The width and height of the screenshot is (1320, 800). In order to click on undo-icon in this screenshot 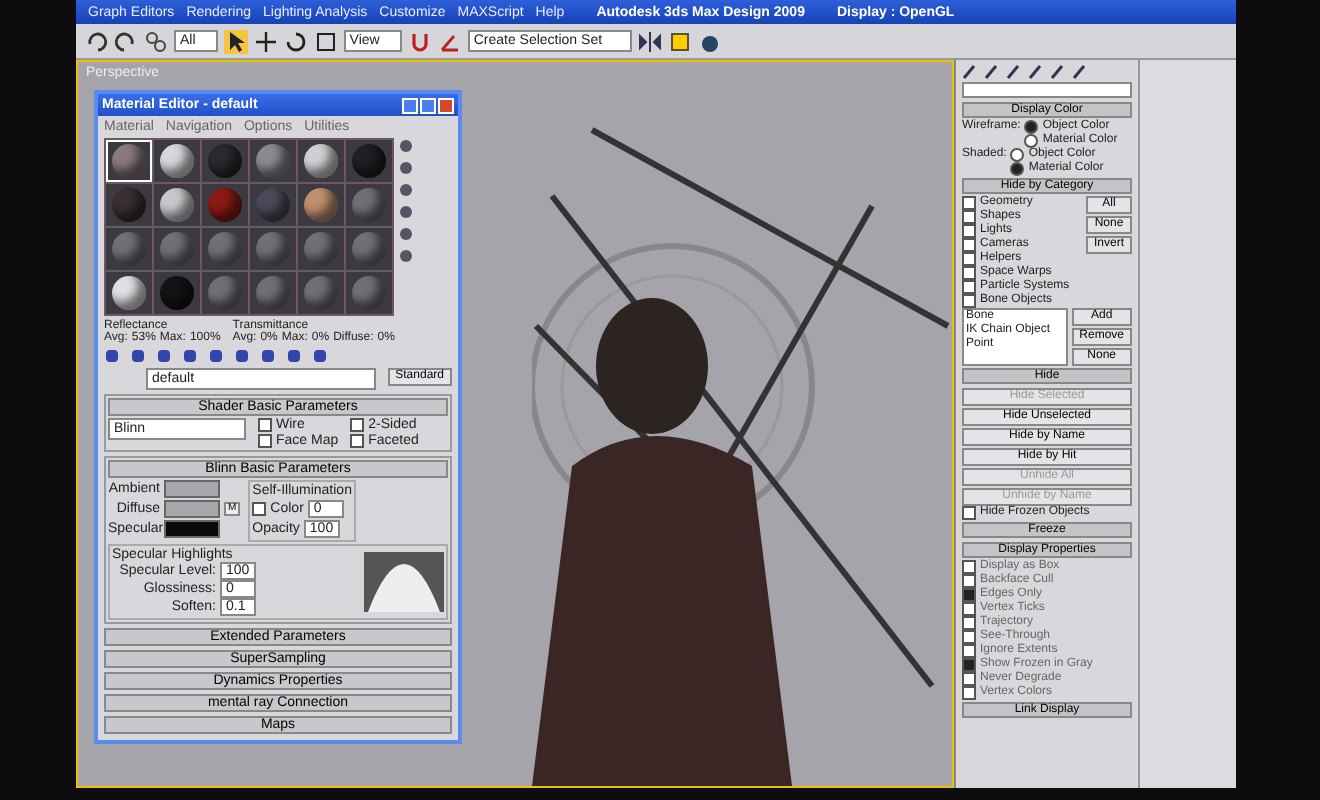, I will do `click(96, 41)`.